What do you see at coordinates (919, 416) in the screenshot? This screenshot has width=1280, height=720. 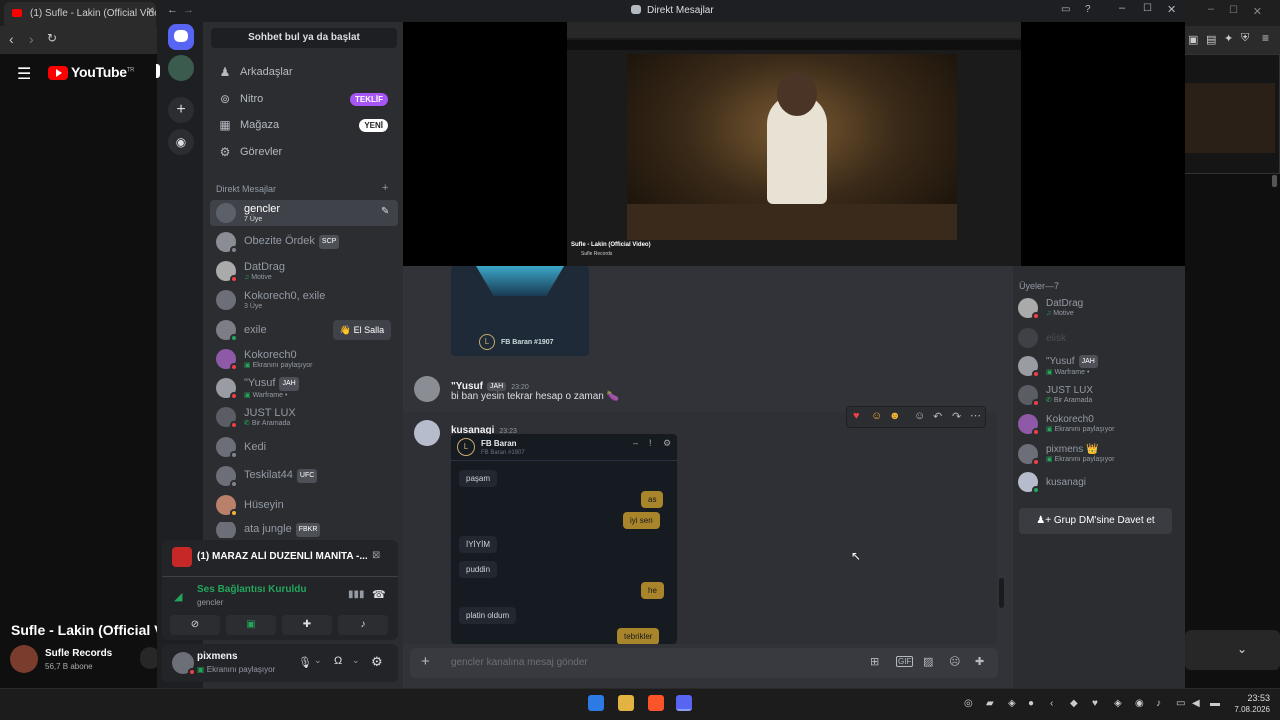 I see `add-reaction-icon: ☺` at bounding box center [919, 416].